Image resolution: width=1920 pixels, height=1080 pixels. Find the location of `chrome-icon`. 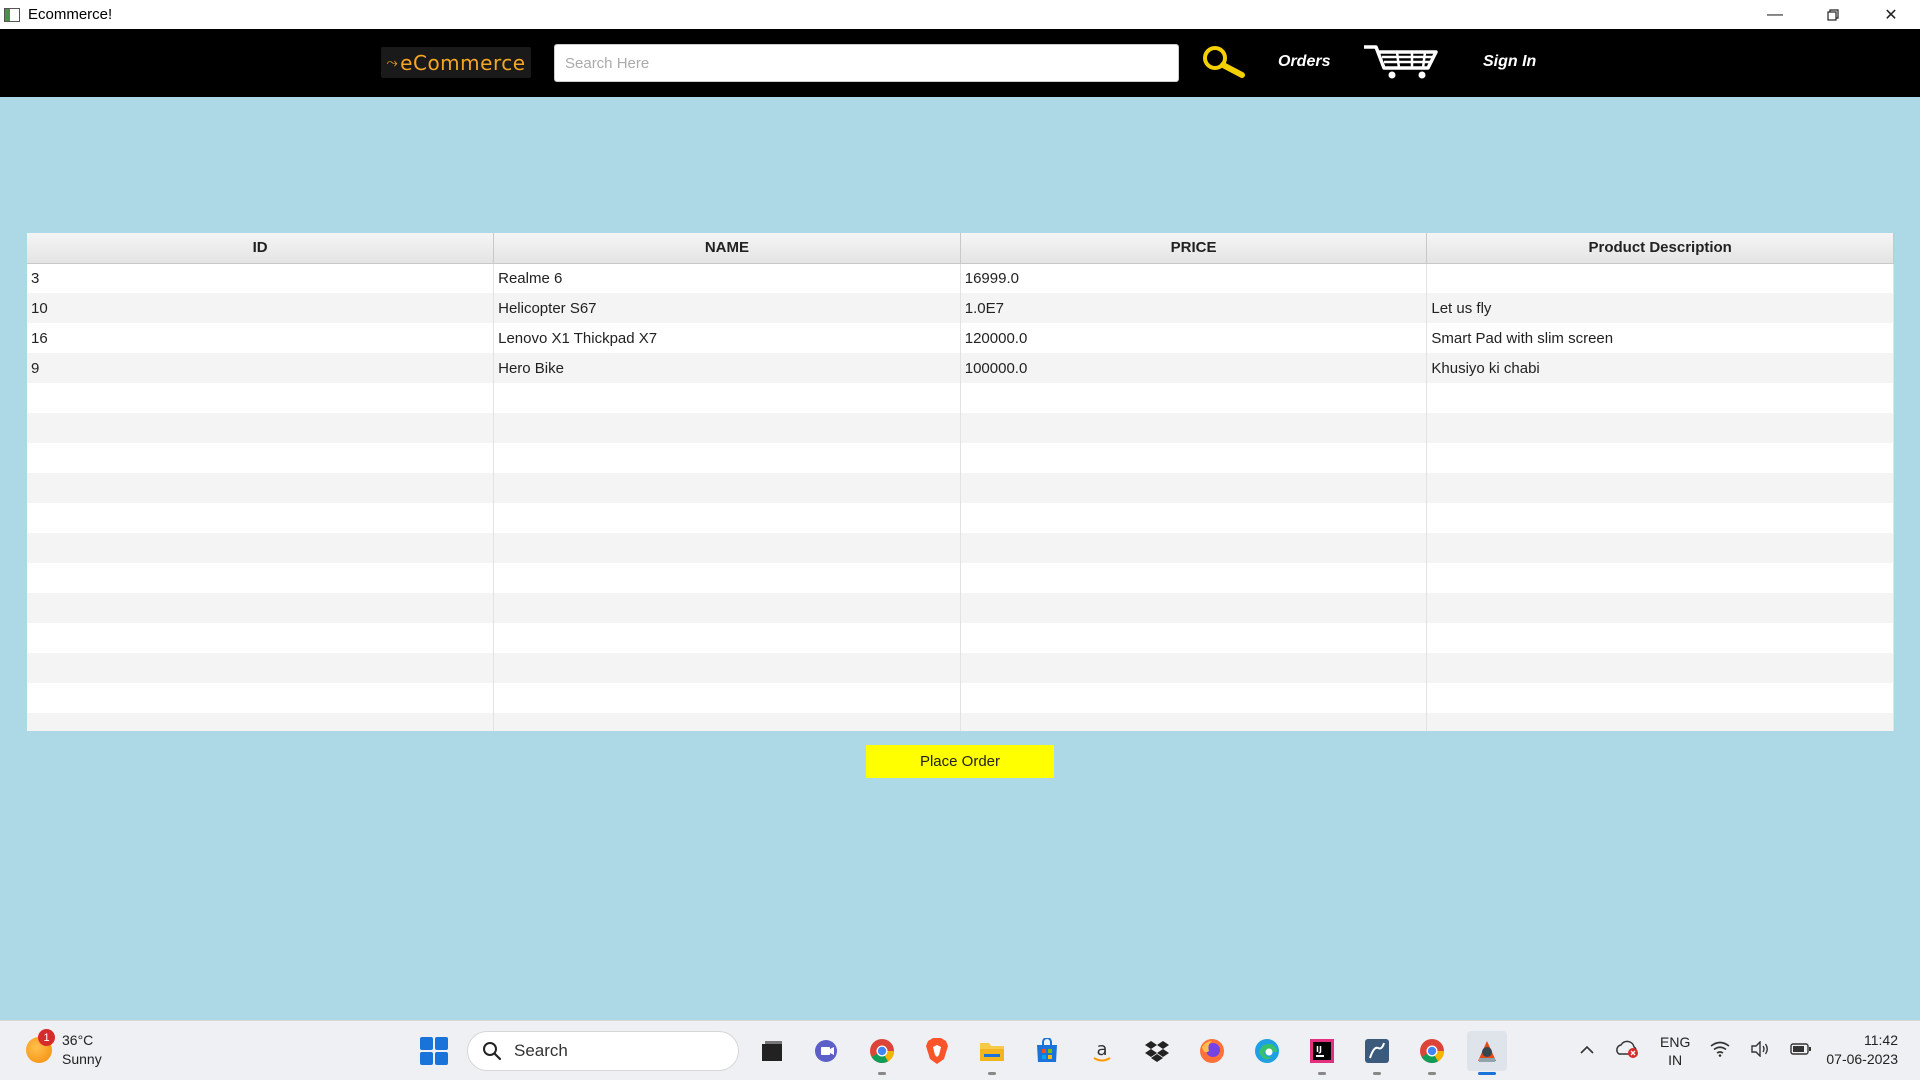

chrome-icon is located at coordinates (882, 1053).